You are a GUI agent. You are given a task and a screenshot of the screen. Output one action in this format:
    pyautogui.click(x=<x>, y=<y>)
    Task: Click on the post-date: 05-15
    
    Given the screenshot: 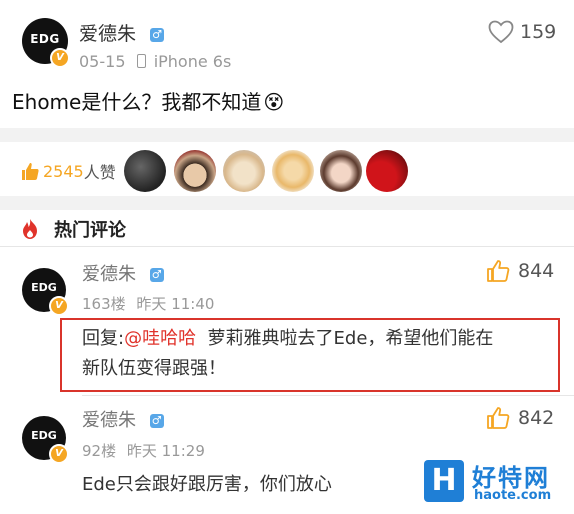 What is the action you would take?
    pyautogui.click(x=102, y=61)
    